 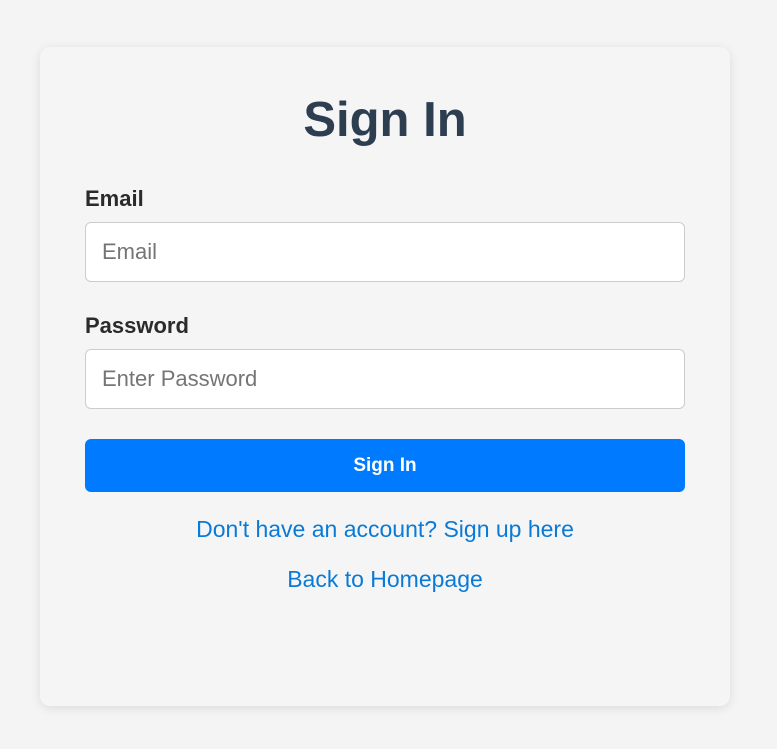 I want to click on back-to-homepage-link: Back to Homepage, so click(x=385, y=579).